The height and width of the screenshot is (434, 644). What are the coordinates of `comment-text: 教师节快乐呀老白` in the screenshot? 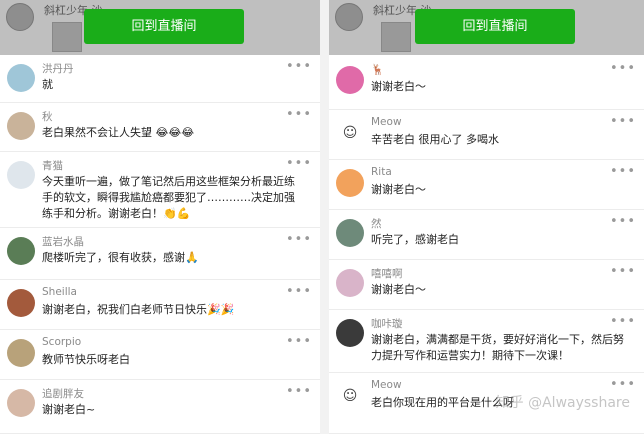 It's located at (86, 359).